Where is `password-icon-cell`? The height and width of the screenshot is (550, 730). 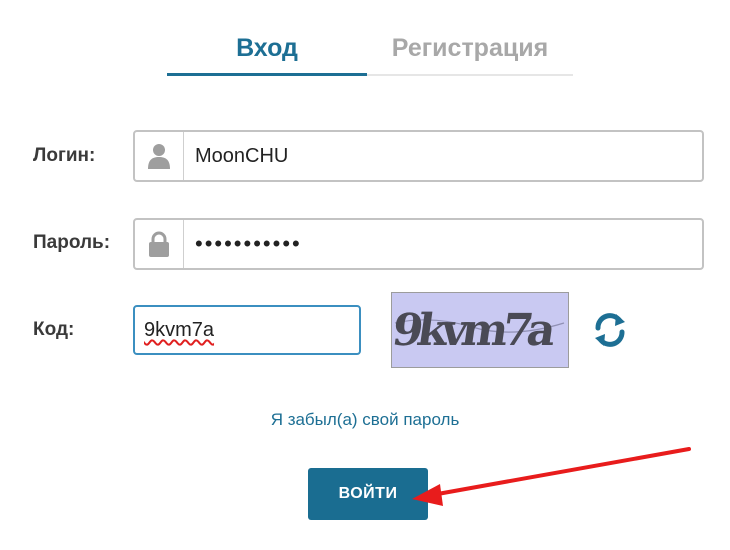
password-icon-cell is located at coordinates (159, 244).